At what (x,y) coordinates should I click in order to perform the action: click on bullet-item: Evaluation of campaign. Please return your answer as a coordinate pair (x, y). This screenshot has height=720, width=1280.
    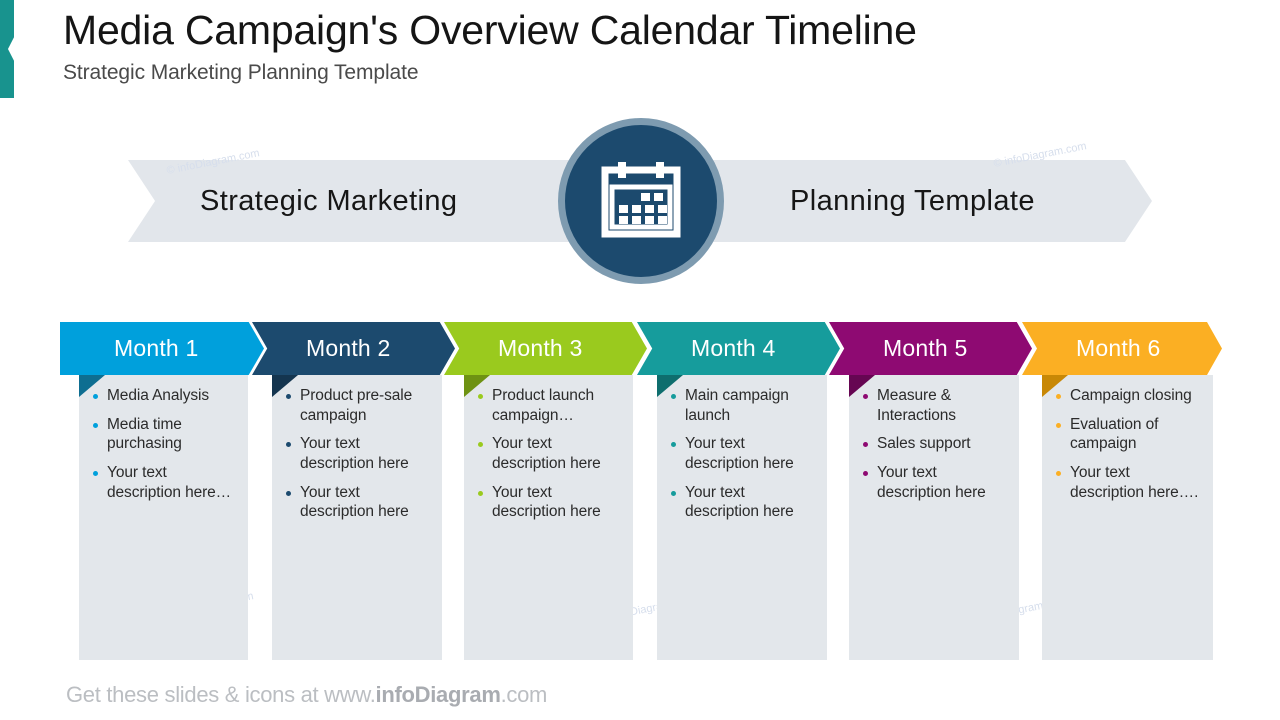
    Looking at the image, I should click on (1128, 434).